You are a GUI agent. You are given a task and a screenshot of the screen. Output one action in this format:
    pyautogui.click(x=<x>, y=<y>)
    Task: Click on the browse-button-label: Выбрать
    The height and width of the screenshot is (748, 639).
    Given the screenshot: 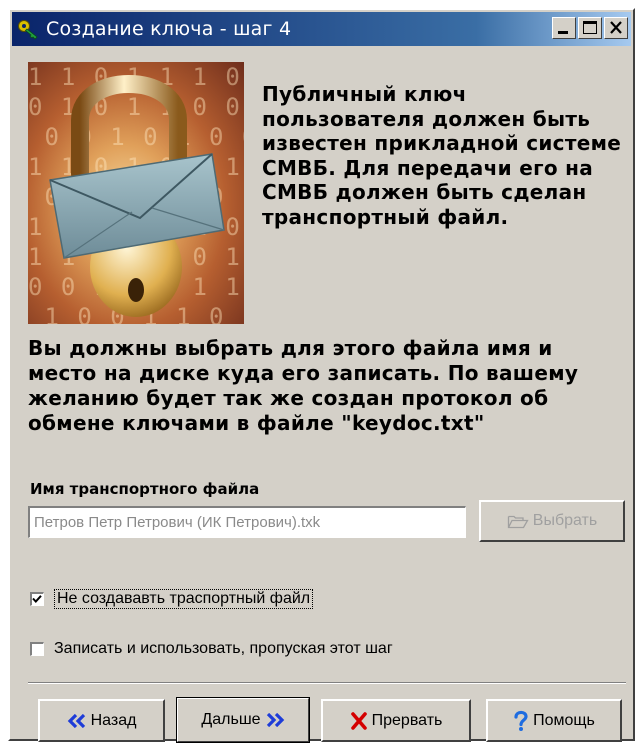 What is the action you would take?
    pyautogui.click(x=565, y=520)
    